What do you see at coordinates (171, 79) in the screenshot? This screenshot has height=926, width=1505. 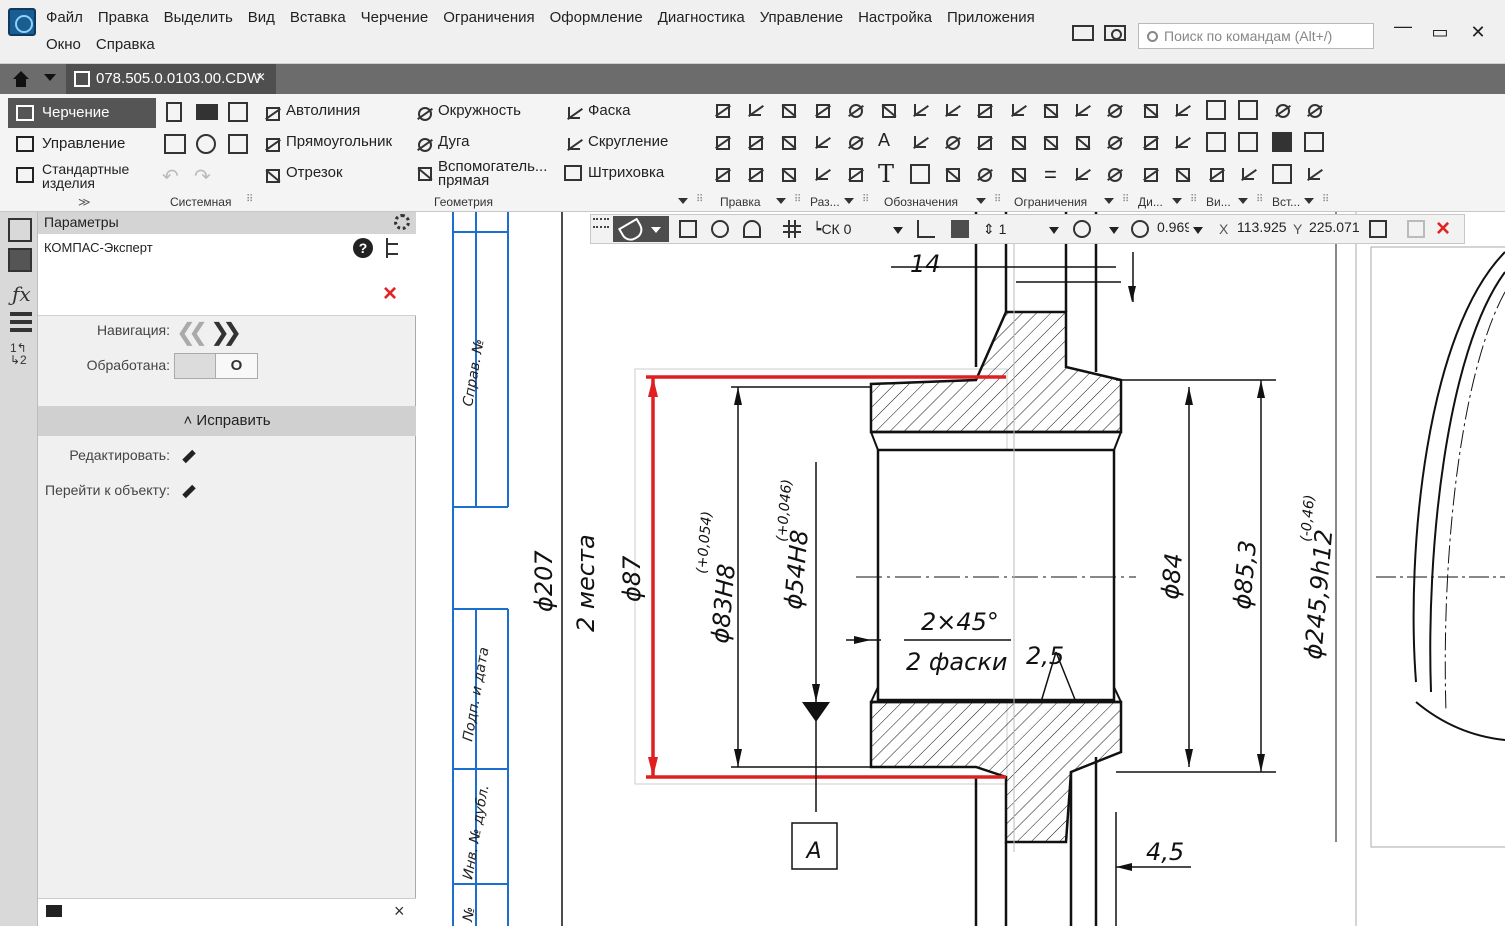 I see `tab-document: 078.505.0.0103.00.CDW ×` at bounding box center [171, 79].